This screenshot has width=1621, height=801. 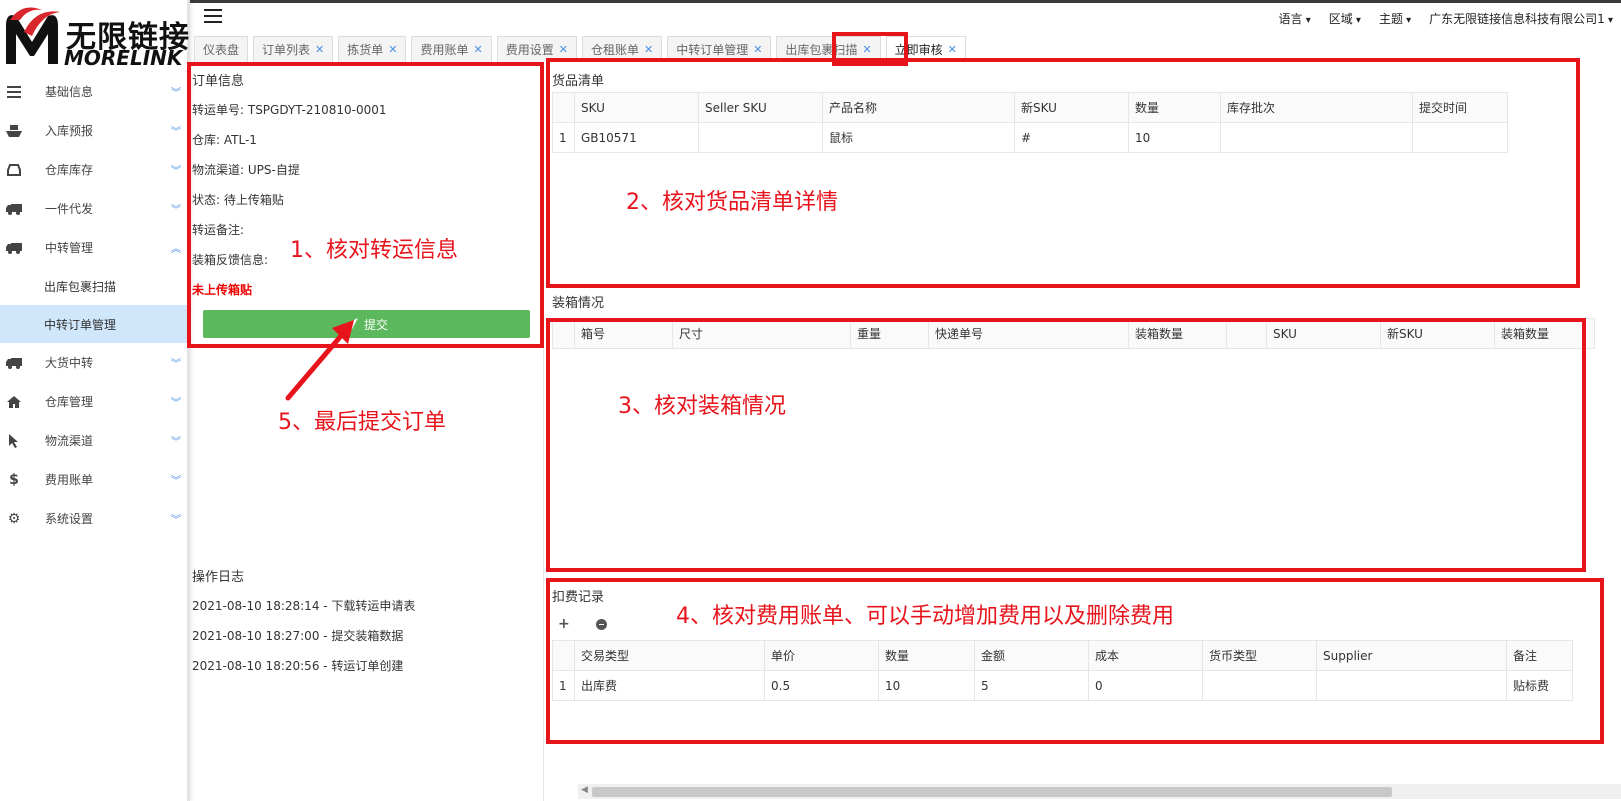 What do you see at coordinates (992, 792) in the screenshot?
I see `scrollbar-thumb` at bounding box center [992, 792].